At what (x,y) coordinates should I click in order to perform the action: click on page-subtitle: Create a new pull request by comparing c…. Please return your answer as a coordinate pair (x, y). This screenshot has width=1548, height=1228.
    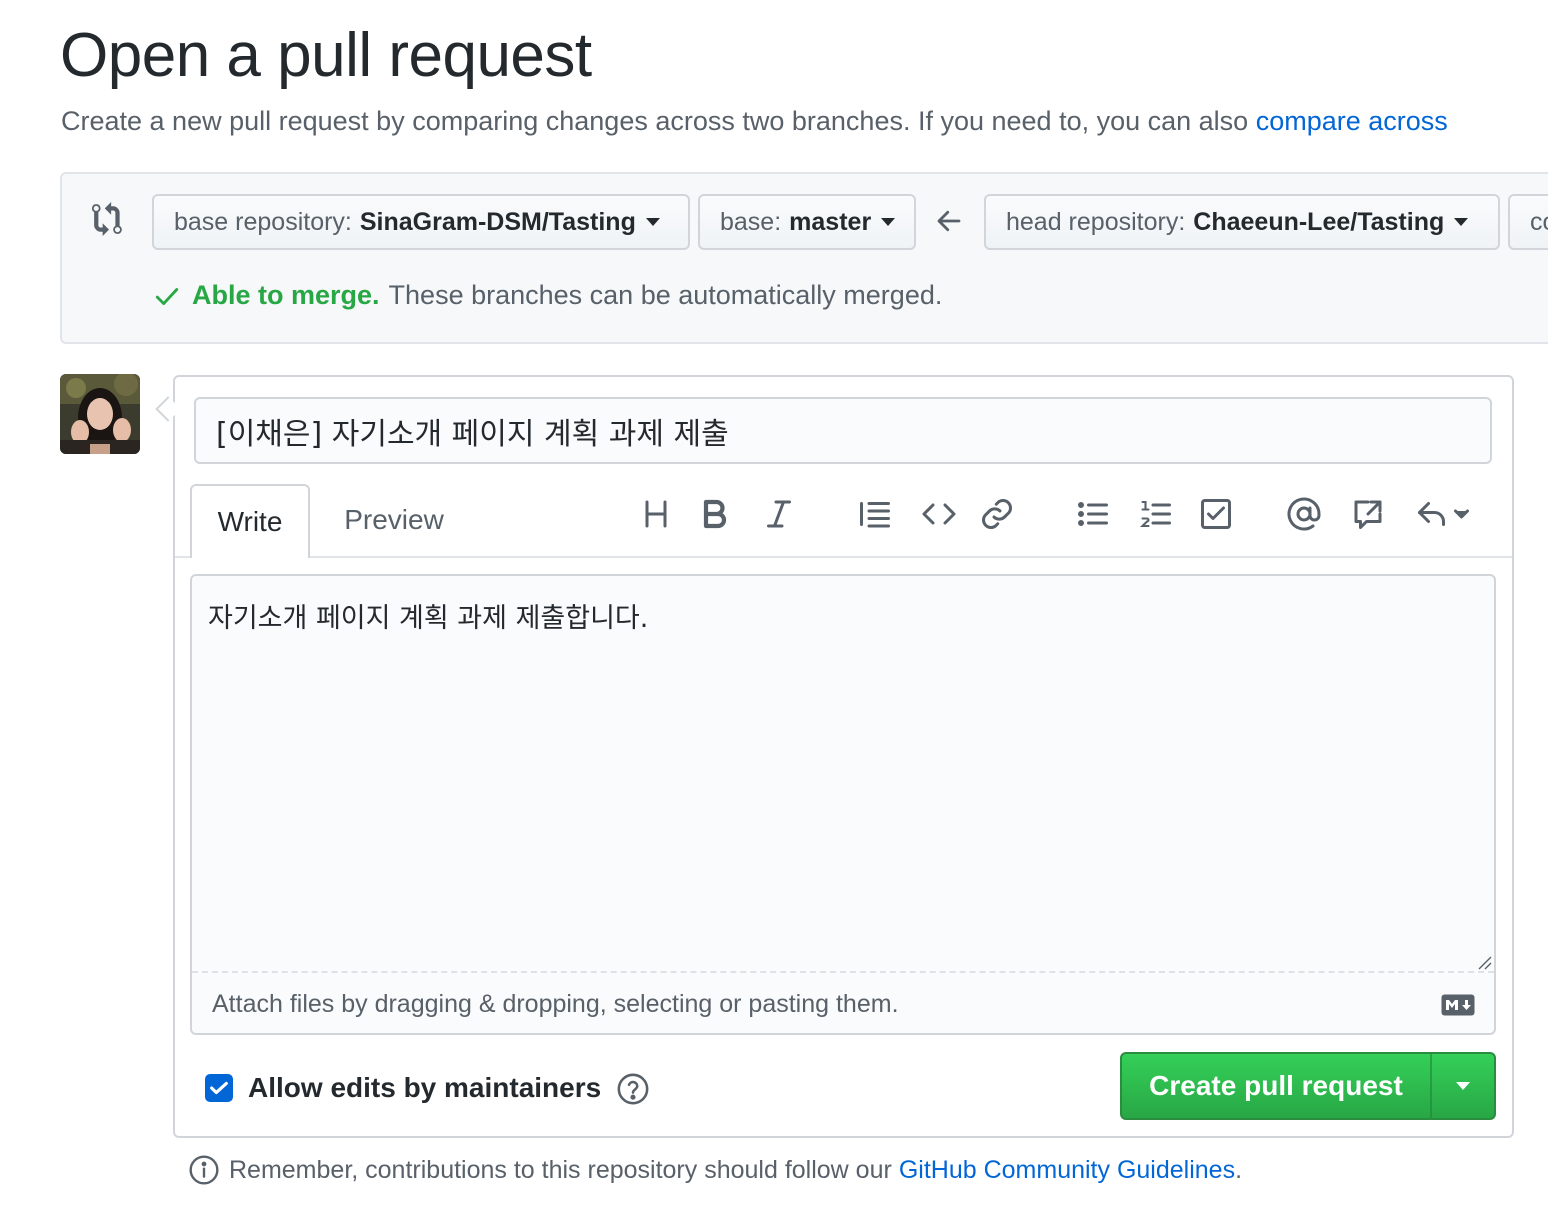
    Looking at the image, I should click on (754, 121).